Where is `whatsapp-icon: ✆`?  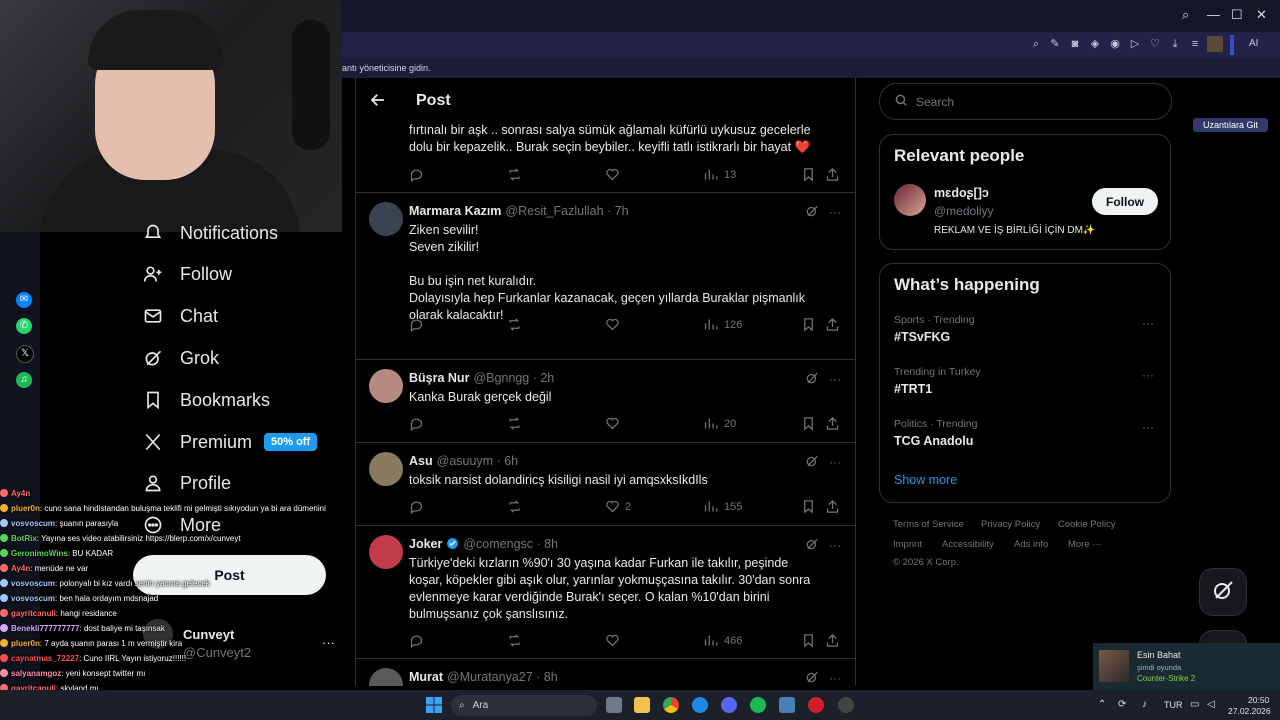
whatsapp-icon: ✆ is located at coordinates (24, 326).